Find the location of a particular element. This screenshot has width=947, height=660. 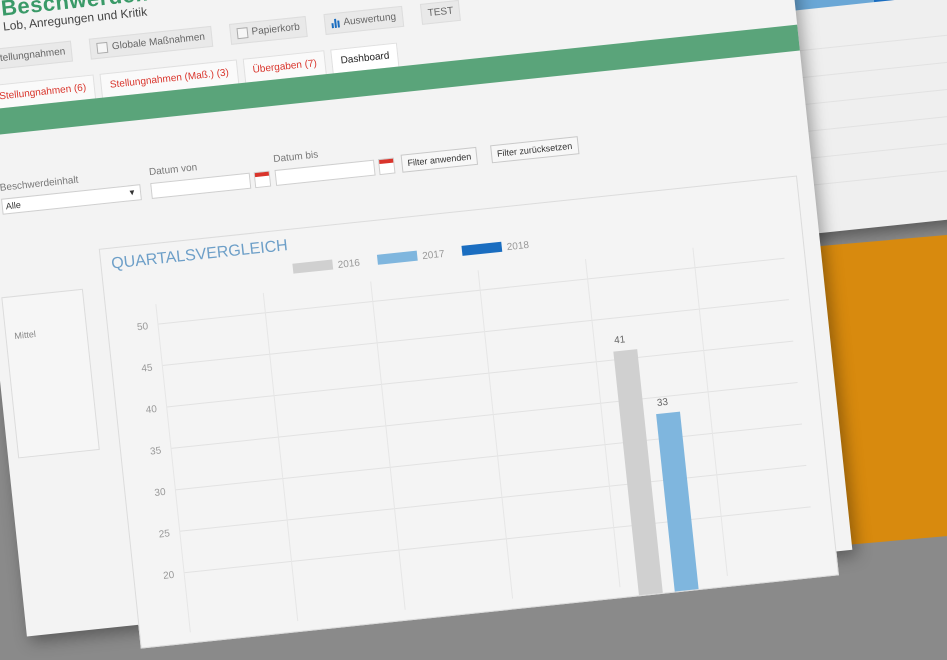

trash-icon is located at coordinates (242, 32).